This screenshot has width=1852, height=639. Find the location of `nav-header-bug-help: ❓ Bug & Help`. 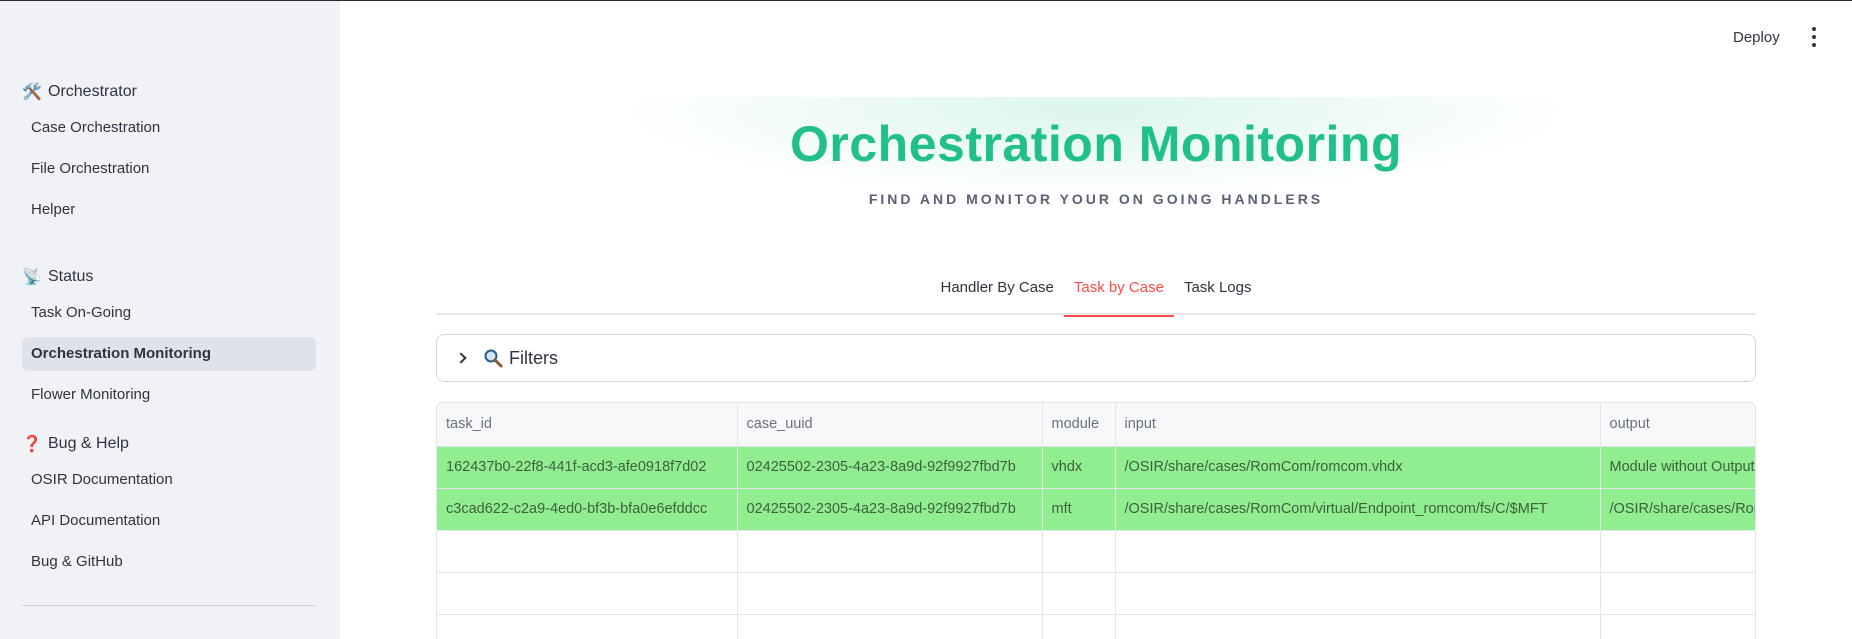

nav-header-bug-help: ❓ Bug & Help is located at coordinates (169, 444).